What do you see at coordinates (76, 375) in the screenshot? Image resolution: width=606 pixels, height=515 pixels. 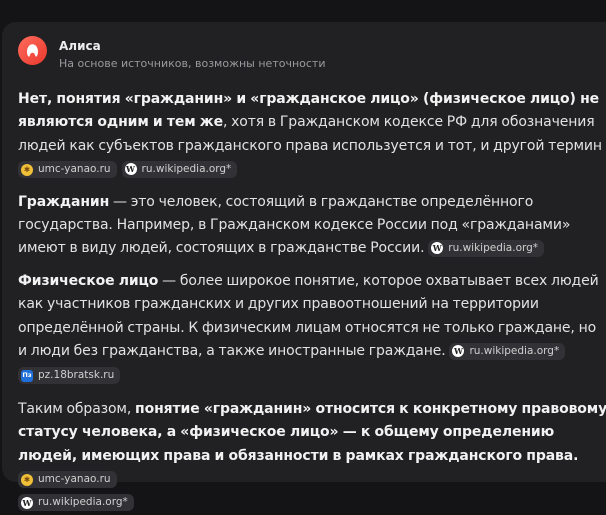 I see `source-chip-label: pz.18bratsk.ru` at bounding box center [76, 375].